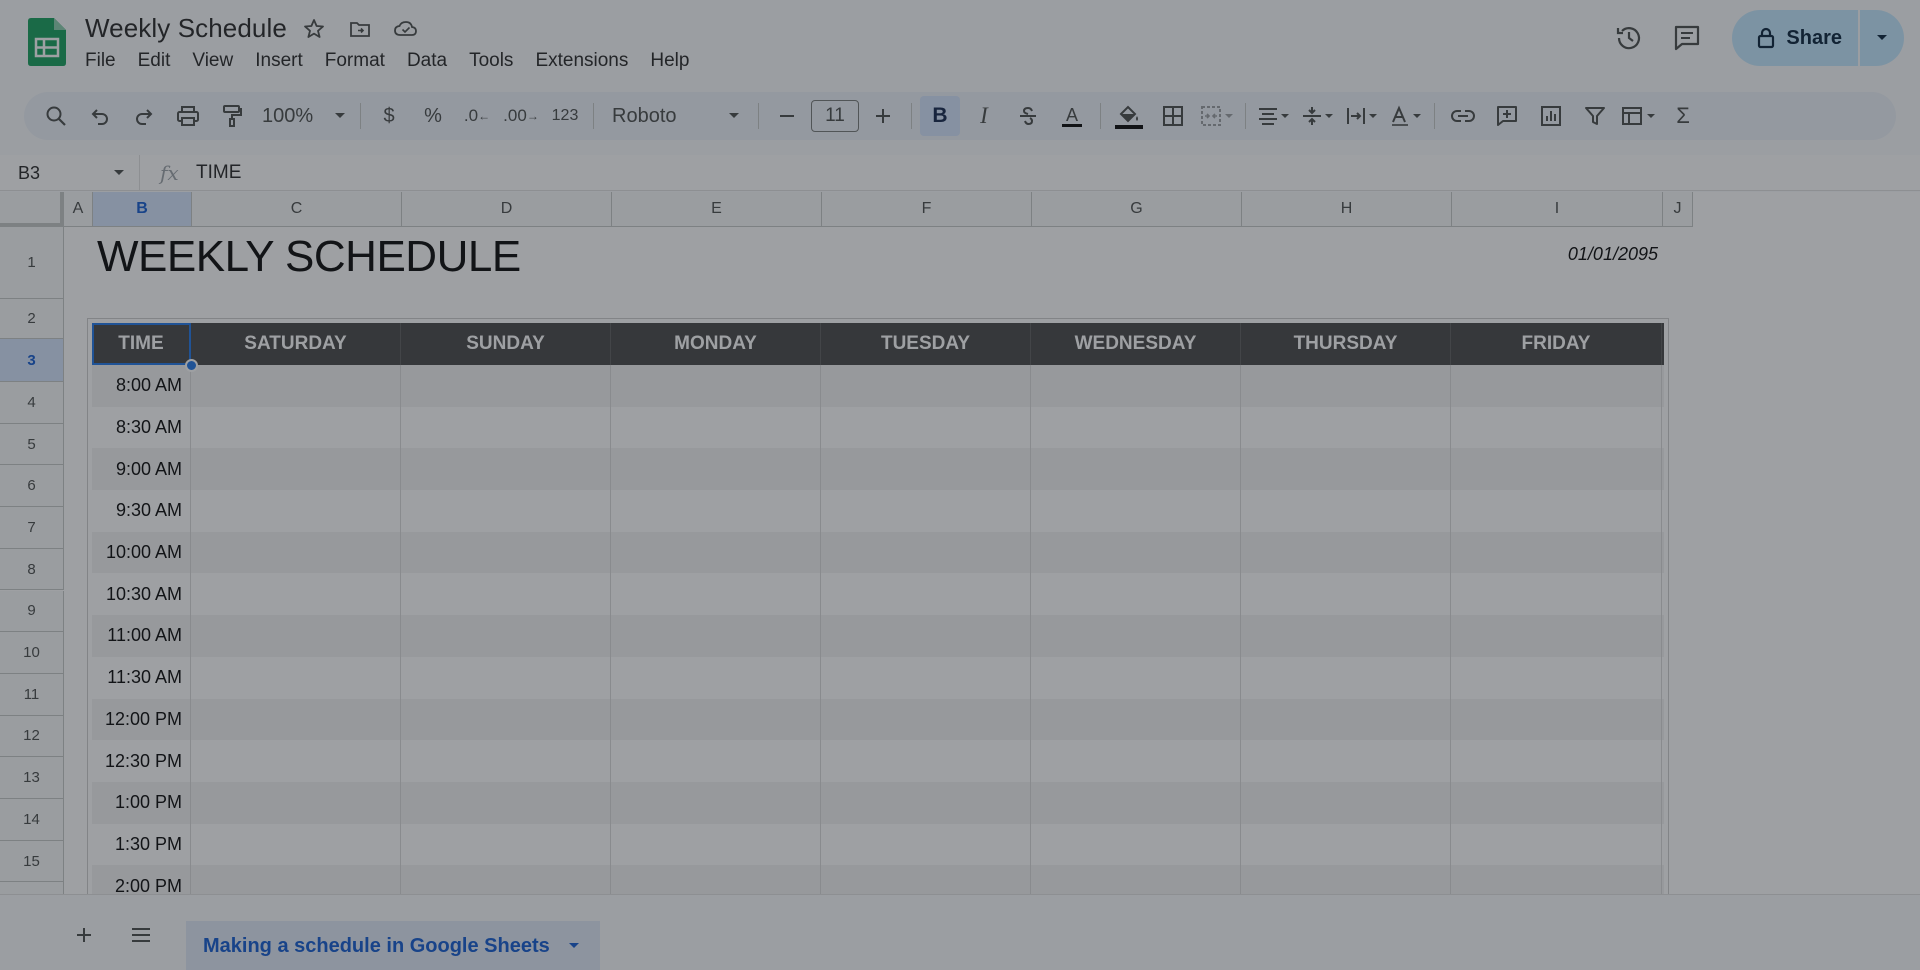 This screenshot has width=1920, height=970. What do you see at coordinates (32, 528) in the screenshot?
I see `row-header-7: 7` at bounding box center [32, 528].